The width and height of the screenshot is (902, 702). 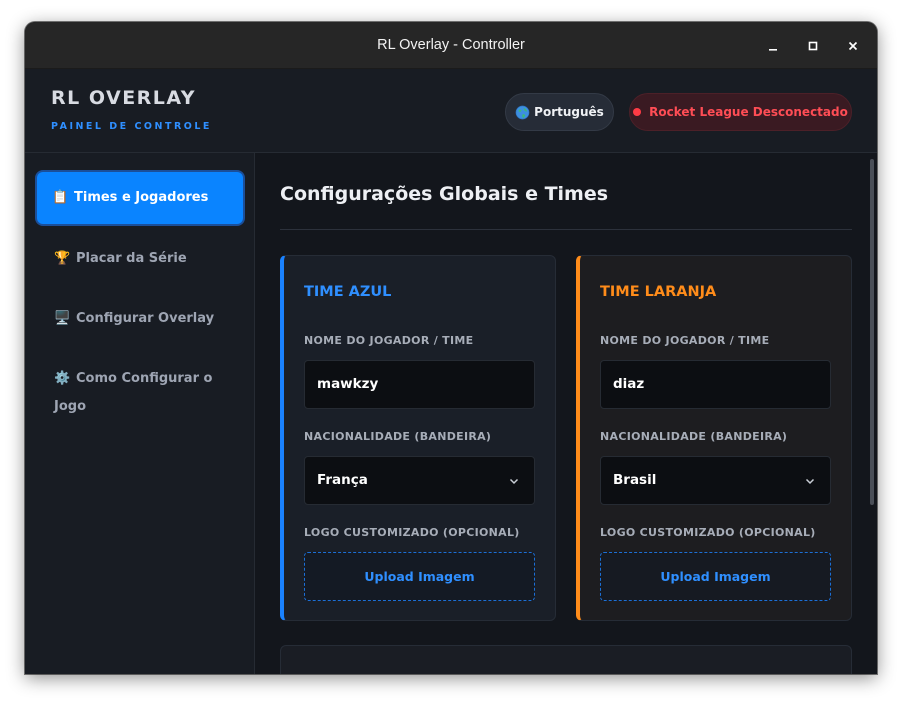 What do you see at coordinates (131, 126) in the screenshot?
I see `brand-subtitle: PAINEL DE CONTROLE` at bounding box center [131, 126].